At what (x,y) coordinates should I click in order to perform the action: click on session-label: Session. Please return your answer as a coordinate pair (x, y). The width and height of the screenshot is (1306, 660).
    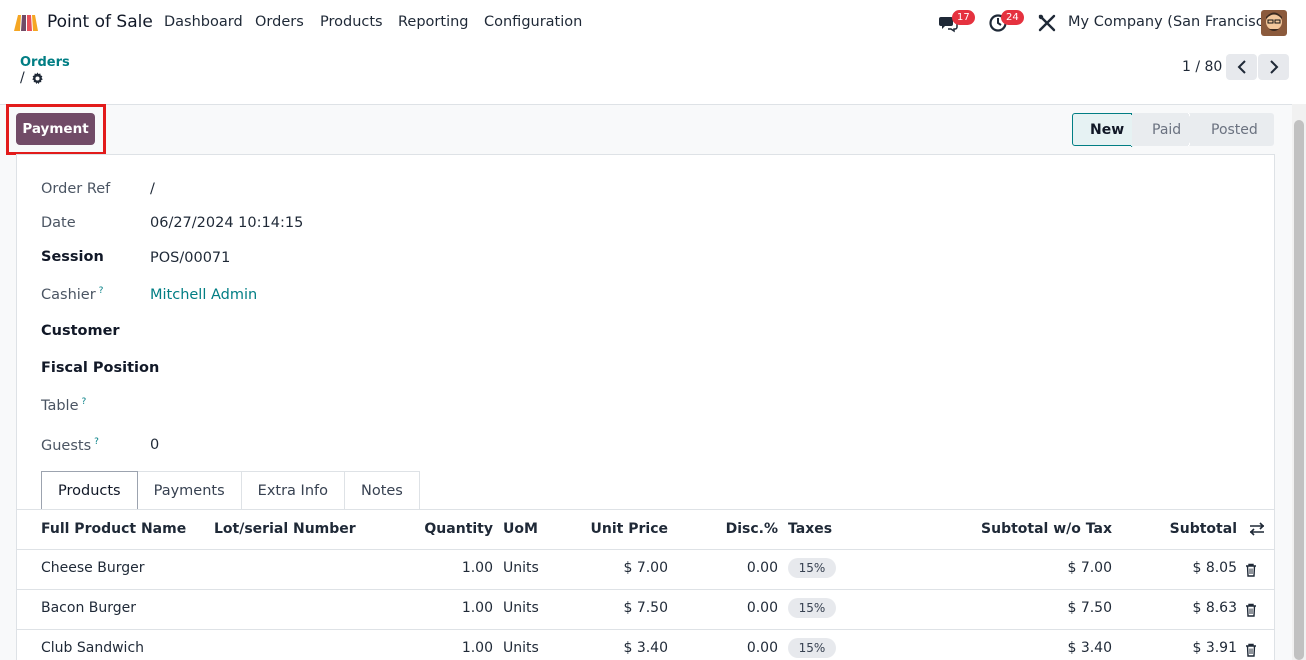
    Looking at the image, I should click on (72, 257).